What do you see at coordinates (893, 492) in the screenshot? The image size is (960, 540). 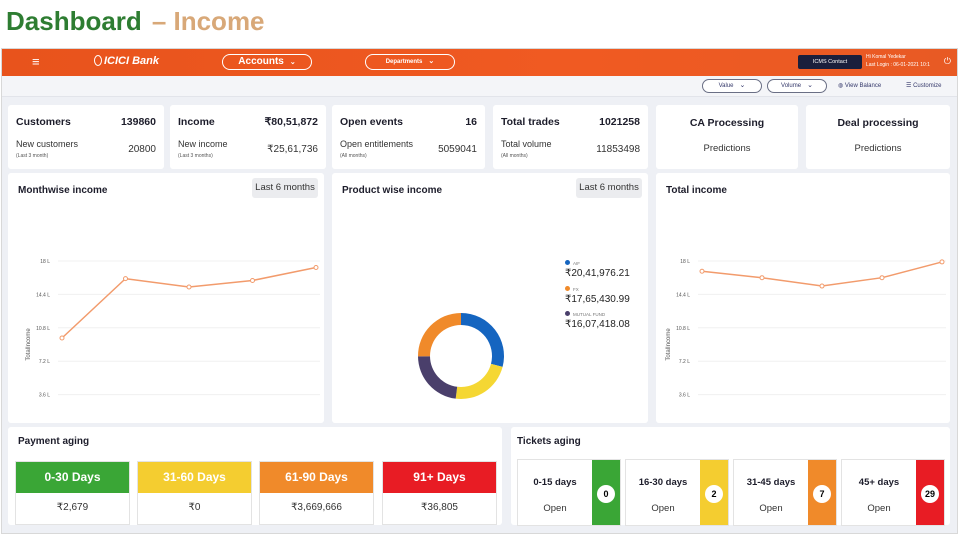 I see `ticket-bucket-45-plus: 45+ days Open 29` at bounding box center [893, 492].